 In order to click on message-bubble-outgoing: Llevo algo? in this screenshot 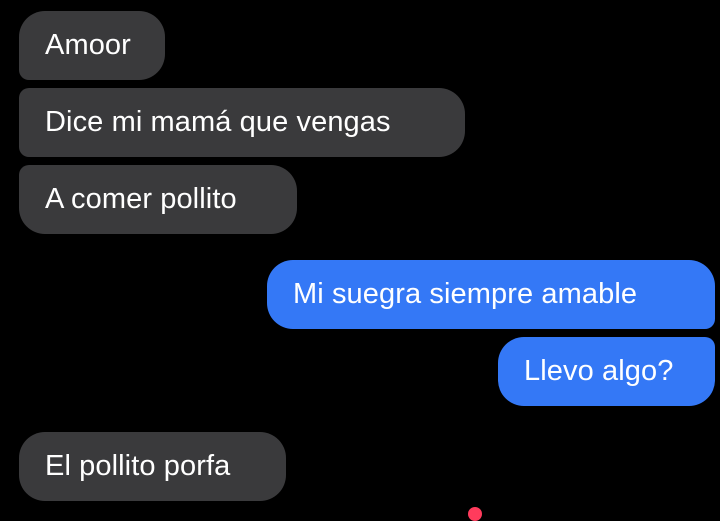, I will do `click(606, 371)`.